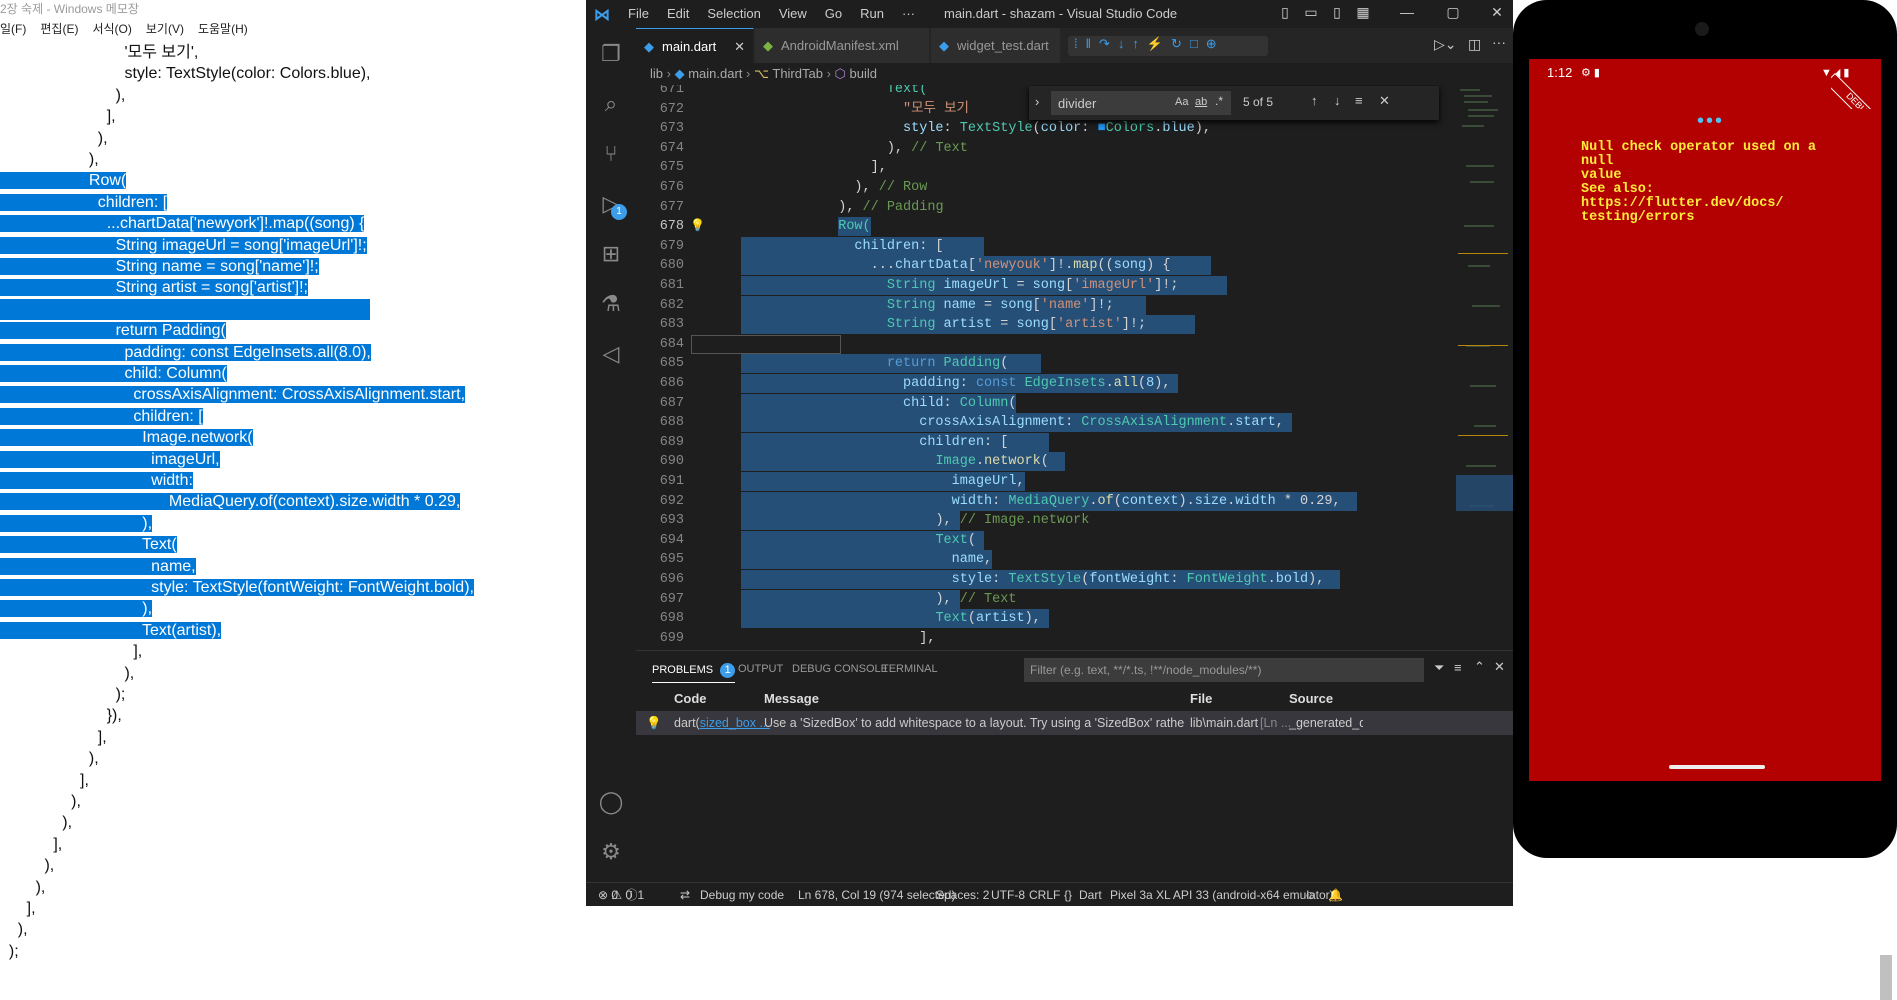  I want to click on notepad-line: Text(artist),, so click(111, 630).